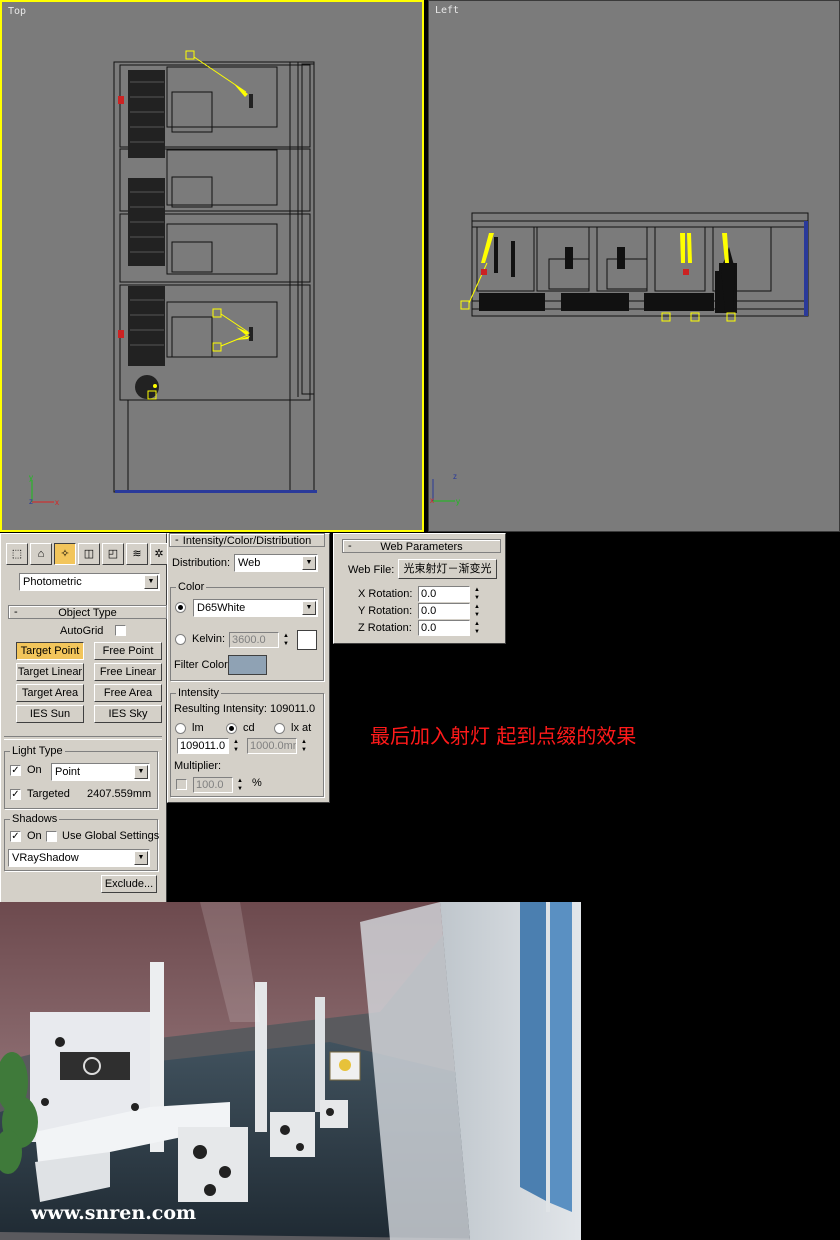 Image resolution: width=840 pixels, height=1240 pixels. I want to click on lx-distance-spinner: ▲ ▼, so click(304, 746).